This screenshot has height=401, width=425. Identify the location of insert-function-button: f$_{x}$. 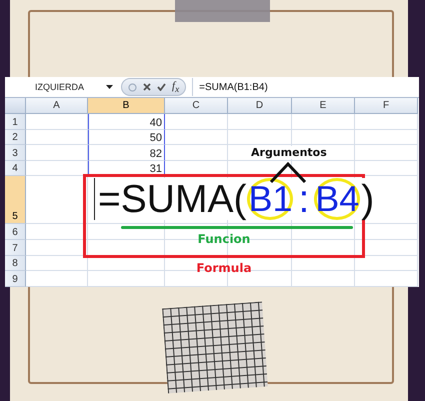
(176, 87).